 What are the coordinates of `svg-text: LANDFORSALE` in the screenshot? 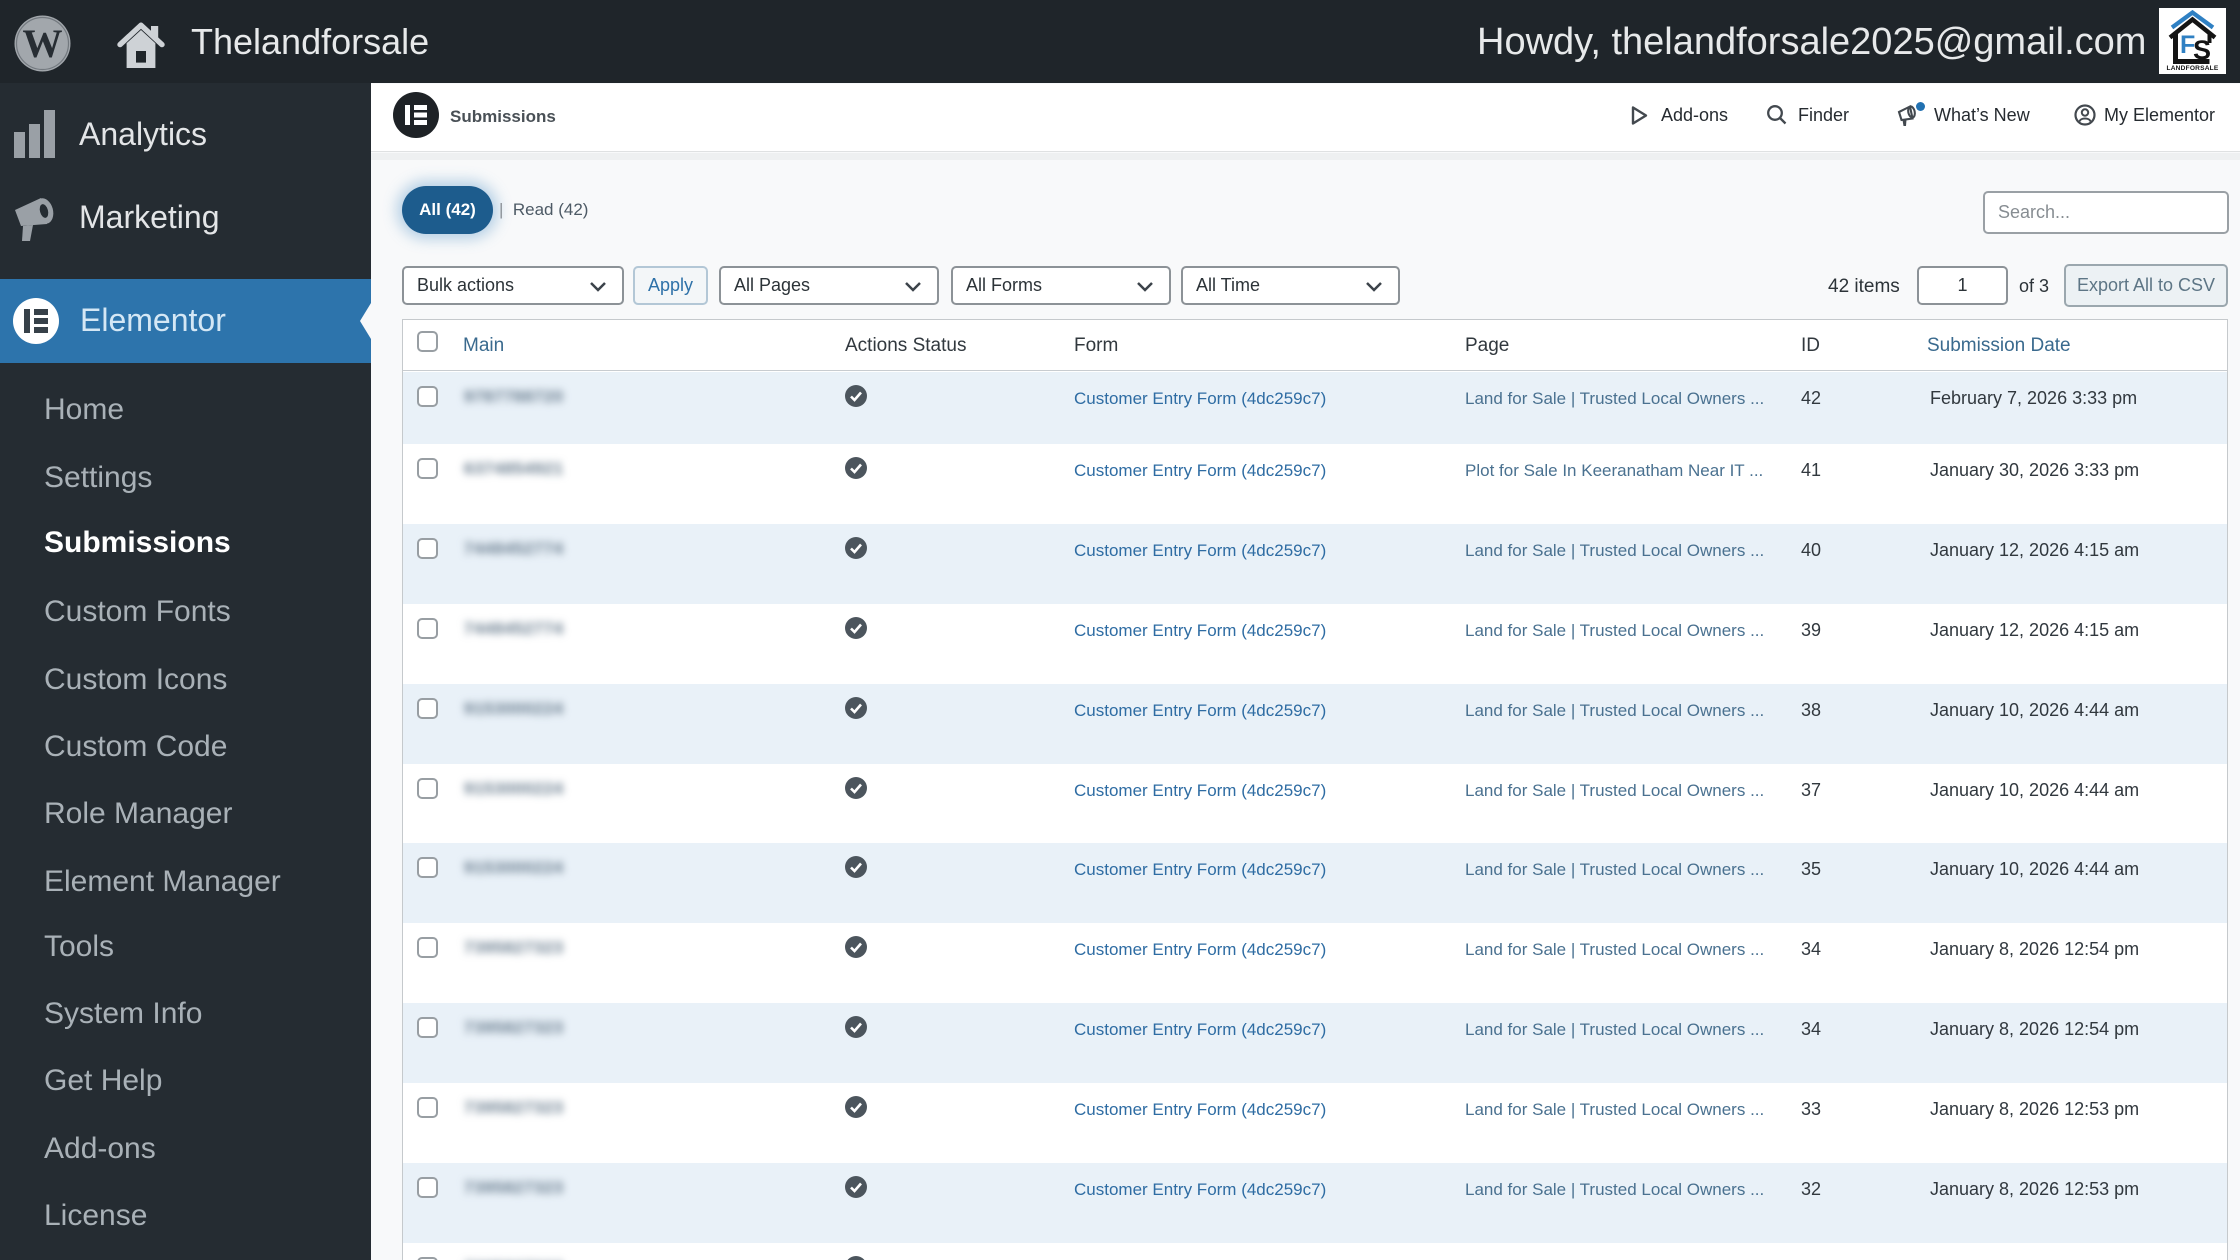 It's located at (2192, 68).